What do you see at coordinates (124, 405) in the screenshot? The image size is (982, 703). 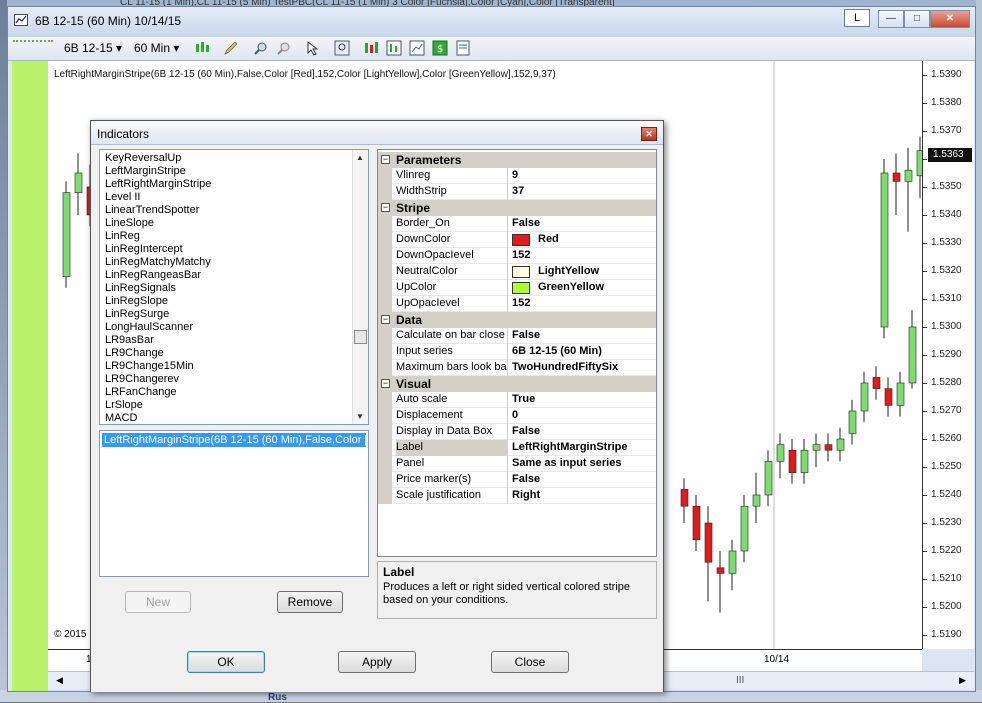 I see `indicator-list-item: LrSlope` at bounding box center [124, 405].